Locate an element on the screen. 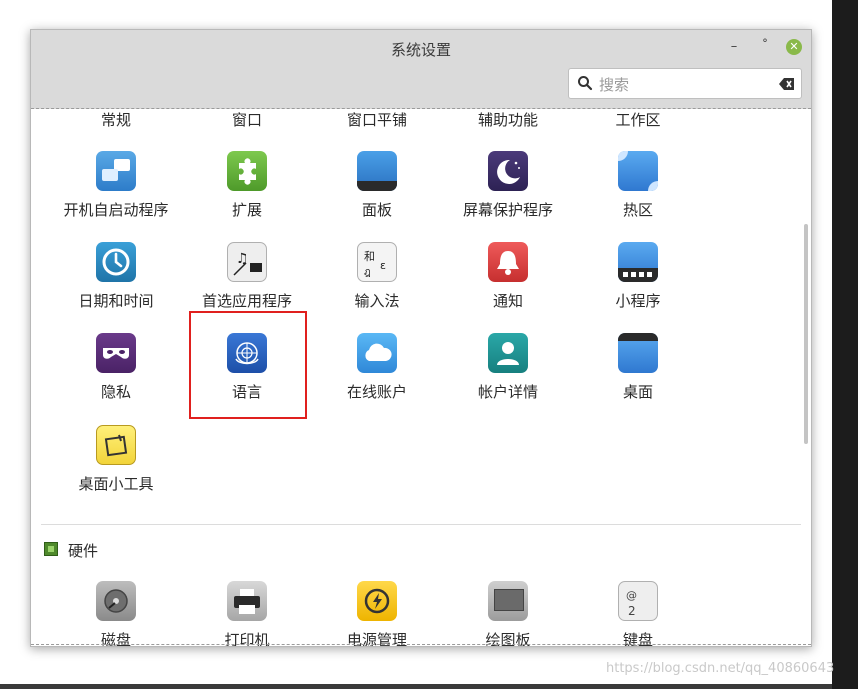 The image size is (858, 689). pref-label: 首选应用程序 is located at coordinates (246, 301).